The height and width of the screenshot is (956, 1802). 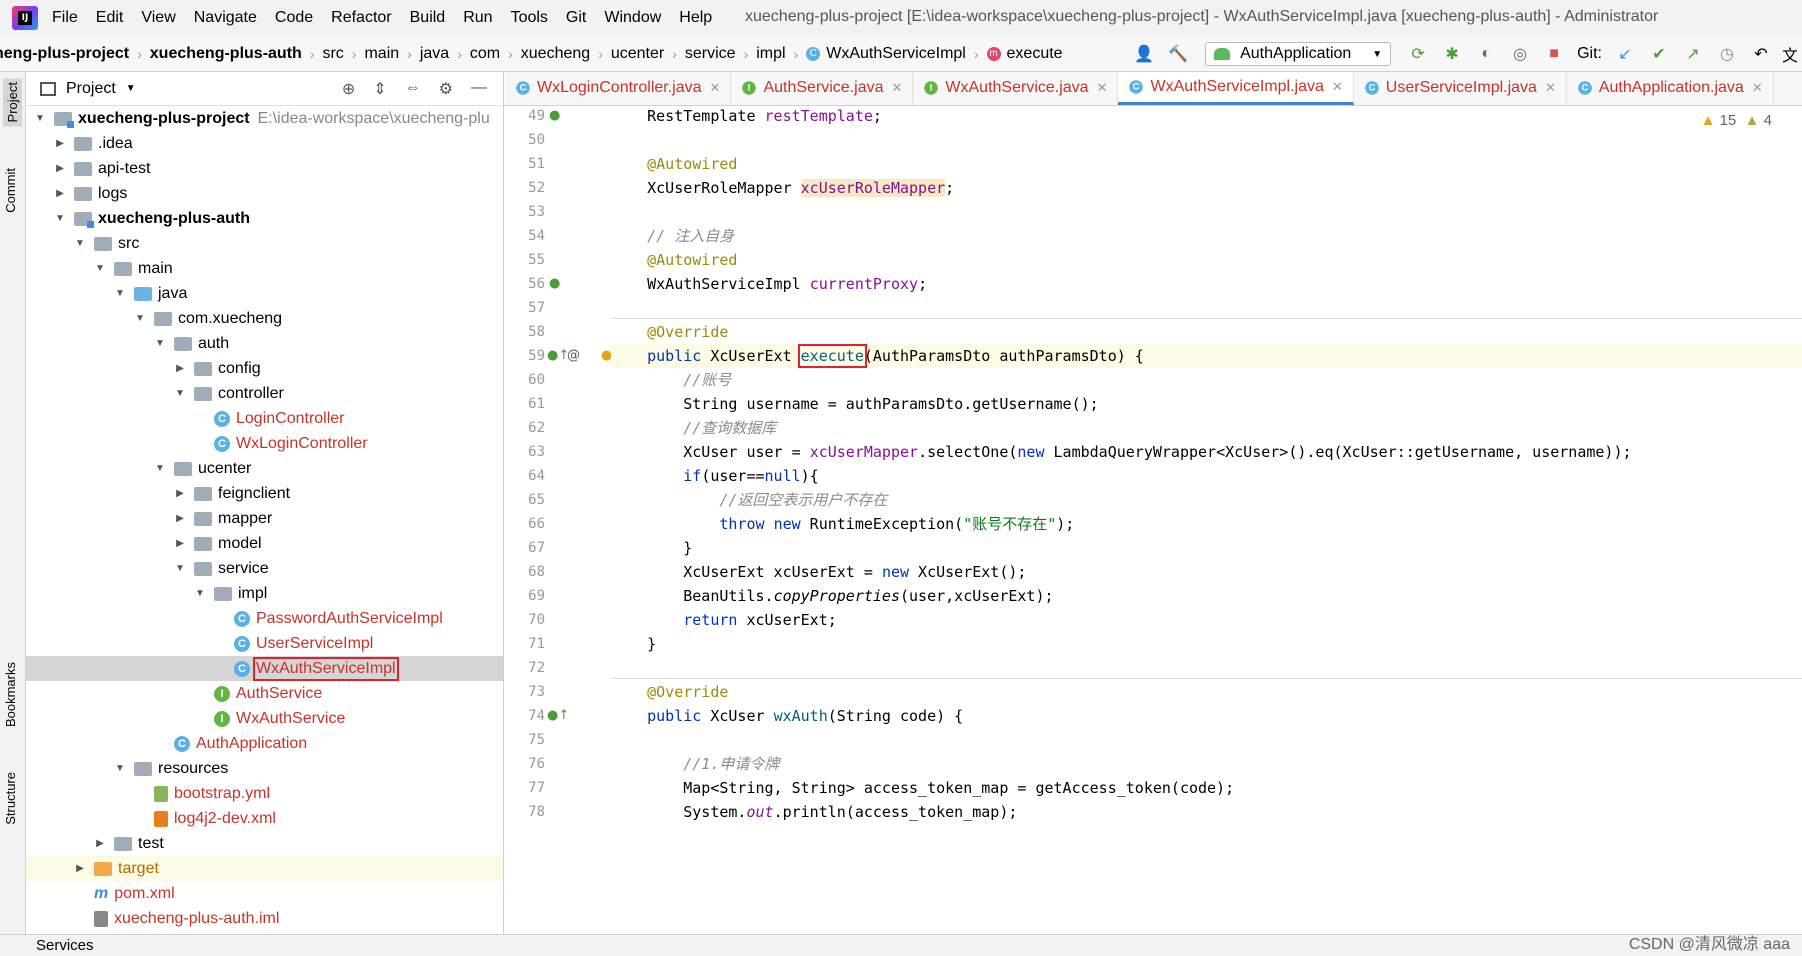 What do you see at coordinates (294, 18) in the screenshot?
I see `menu-code: Code` at bounding box center [294, 18].